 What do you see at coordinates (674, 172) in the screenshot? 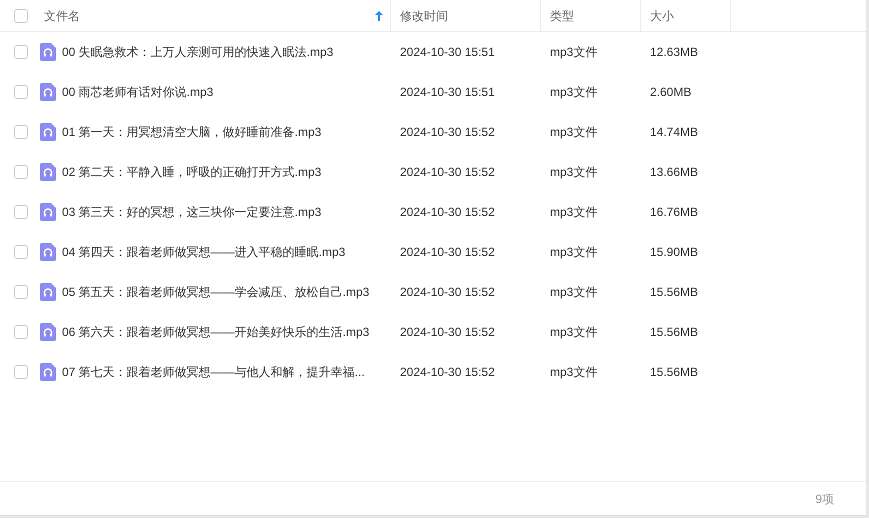
I see `file-size: 13.66MB` at bounding box center [674, 172].